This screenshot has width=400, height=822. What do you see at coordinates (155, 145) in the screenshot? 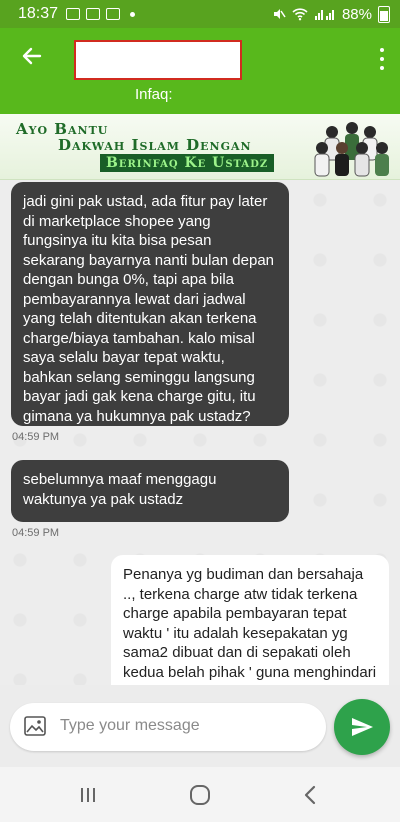
I see `banner-line-2: Dakwah Islam Dengan` at bounding box center [155, 145].